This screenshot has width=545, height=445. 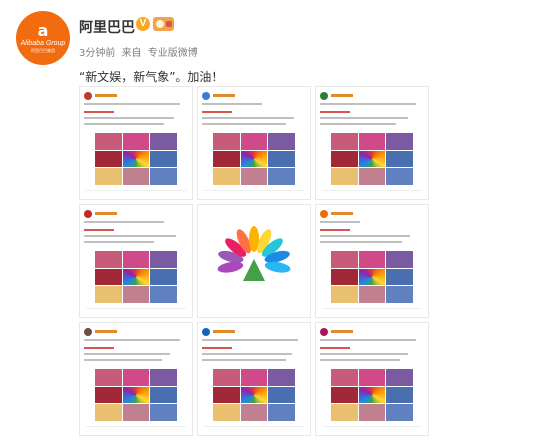 I want to click on avatar: a Alibaba Group 阿里巴巴集团, so click(x=43, y=38).